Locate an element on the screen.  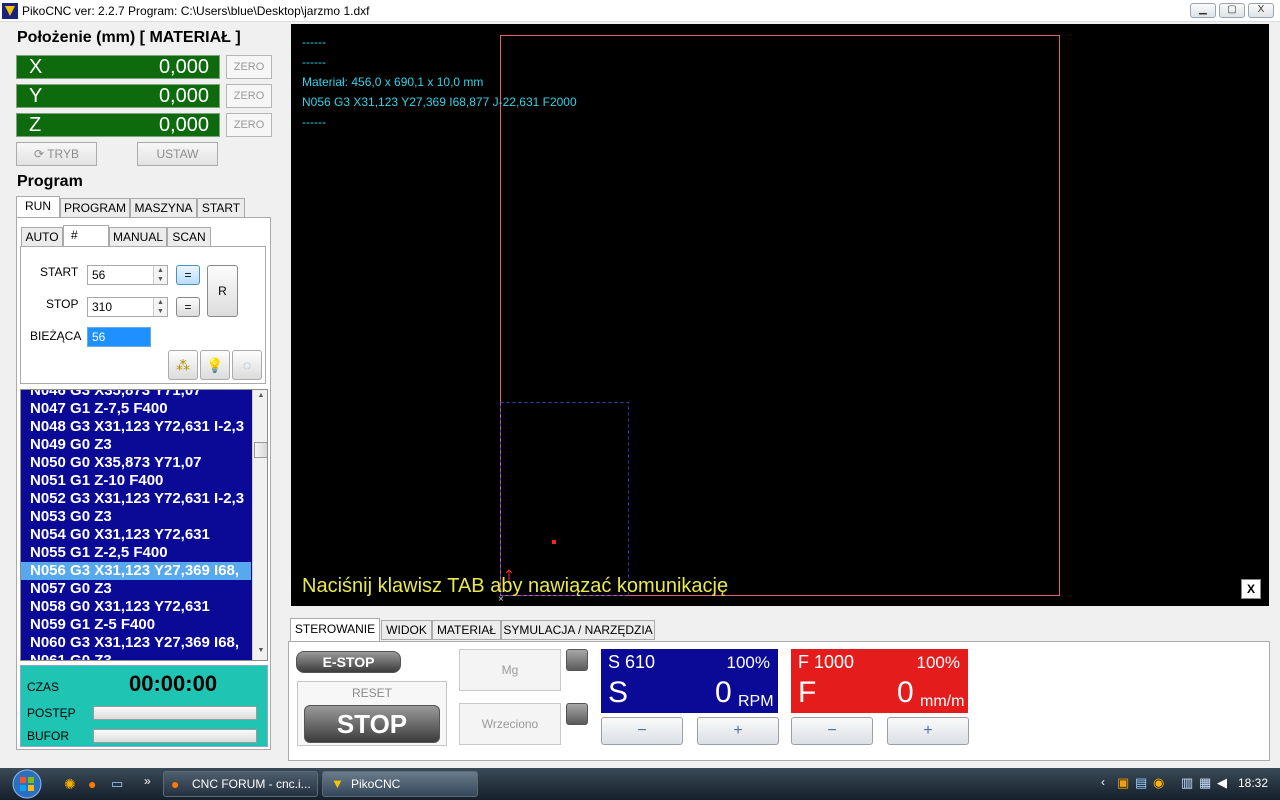
taskbar-clock: 18:32 is located at coordinates (1253, 783).